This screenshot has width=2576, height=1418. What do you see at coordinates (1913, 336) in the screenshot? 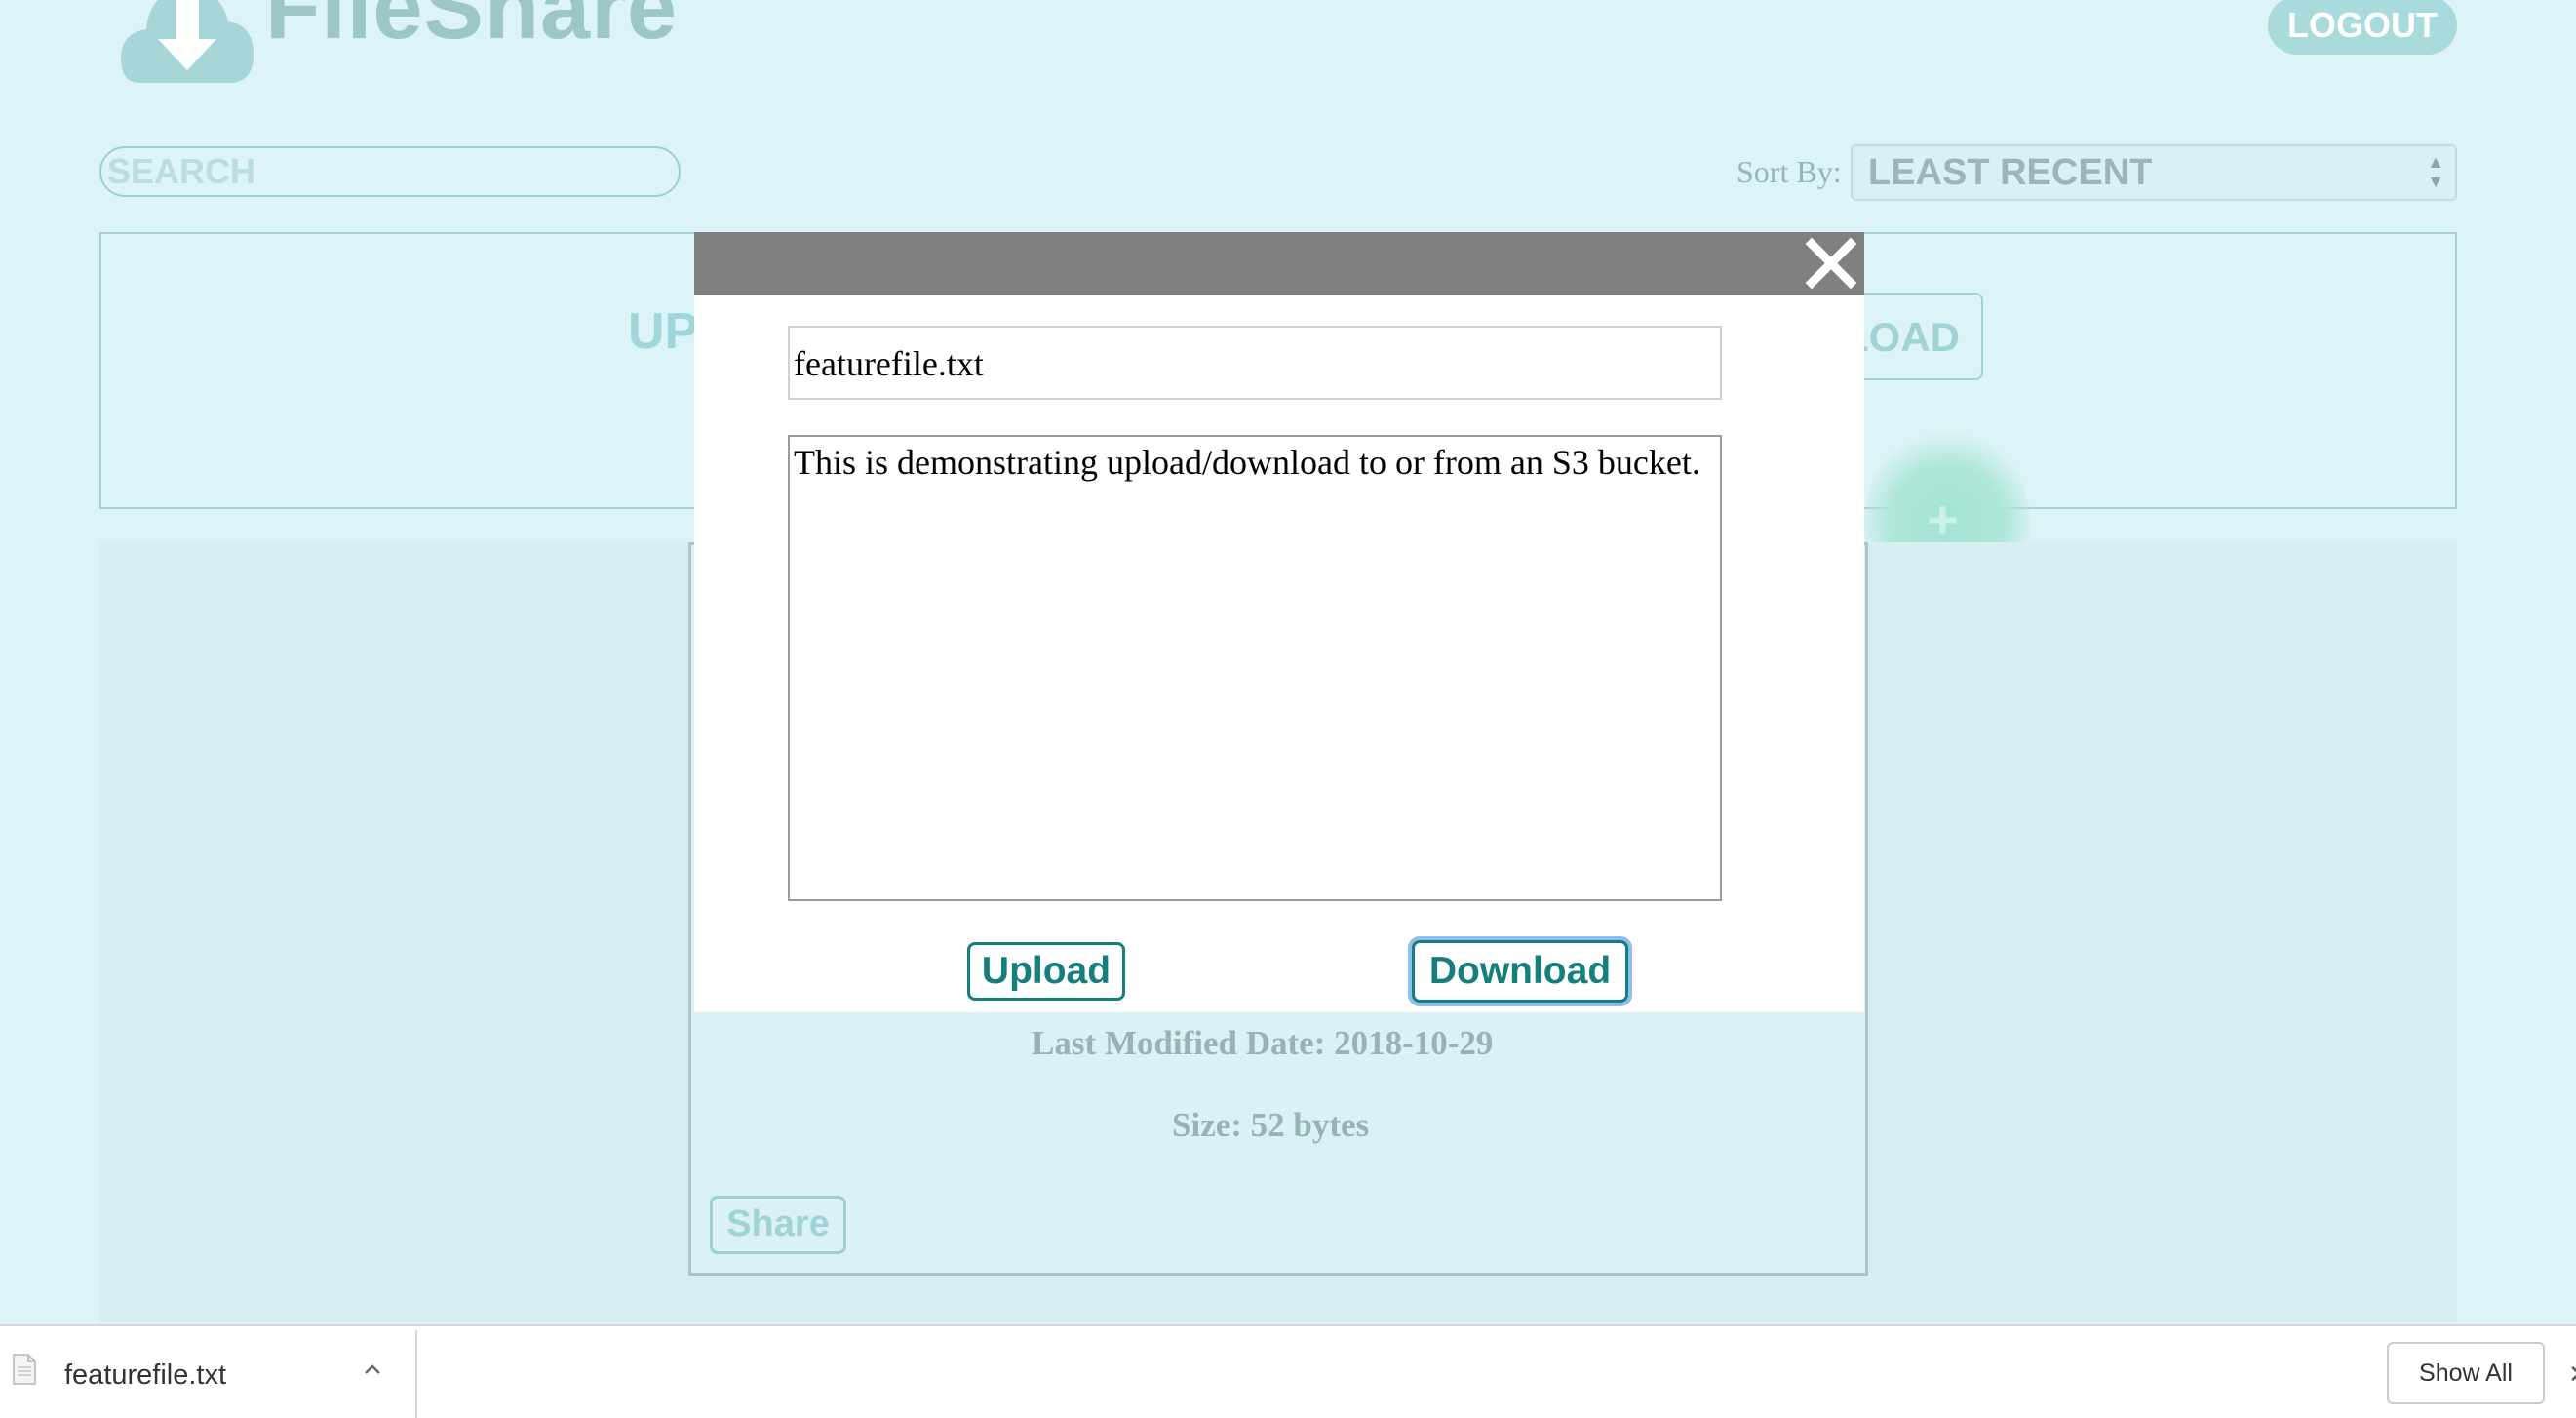
I see `download-tab: LOAD` at bounding box center [1913, 336].